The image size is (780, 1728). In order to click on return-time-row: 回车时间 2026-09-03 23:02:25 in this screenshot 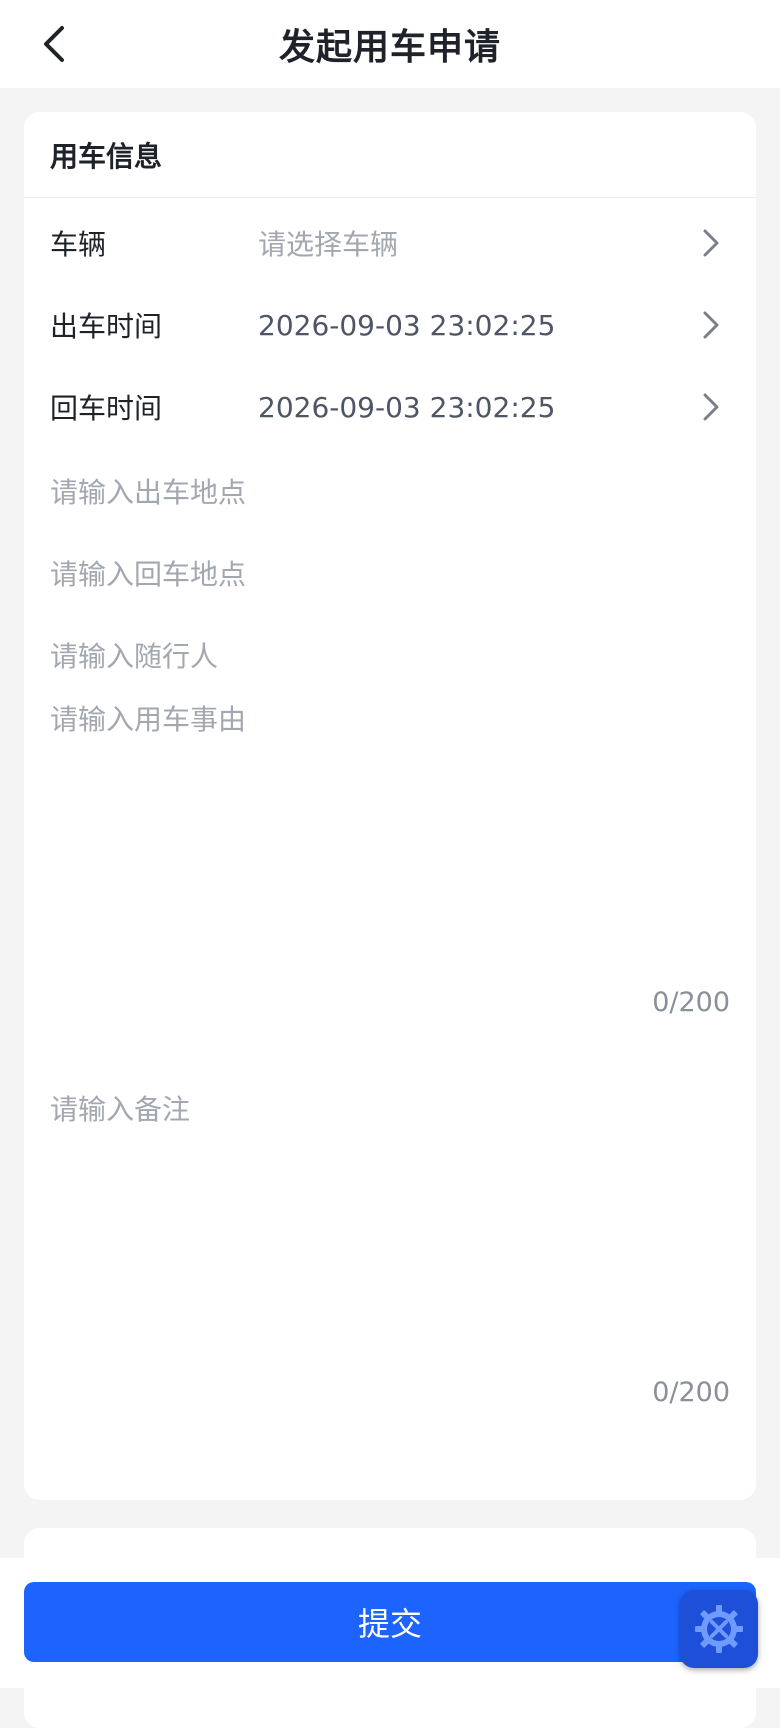, I will do `click(390, 407)`.